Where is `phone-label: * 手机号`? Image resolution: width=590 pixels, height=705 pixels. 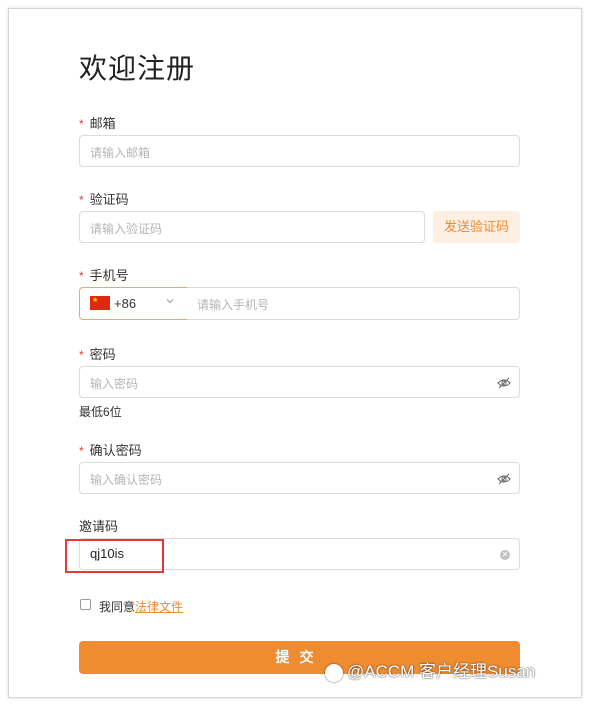 phone-label: * 手机号 is located at coordinates (104, 274).